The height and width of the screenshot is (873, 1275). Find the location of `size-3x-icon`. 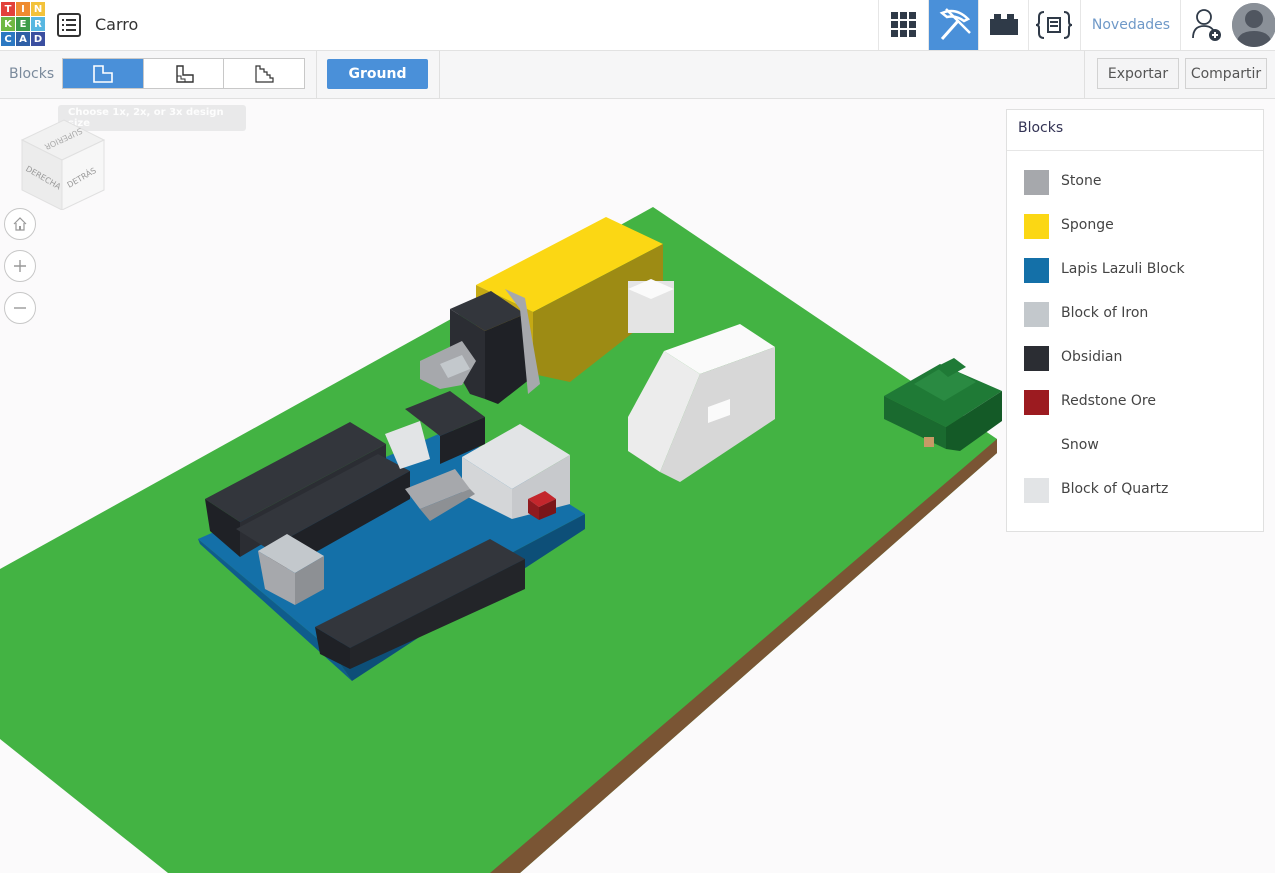

size-3x-icon is located at coordinates (264, 73).